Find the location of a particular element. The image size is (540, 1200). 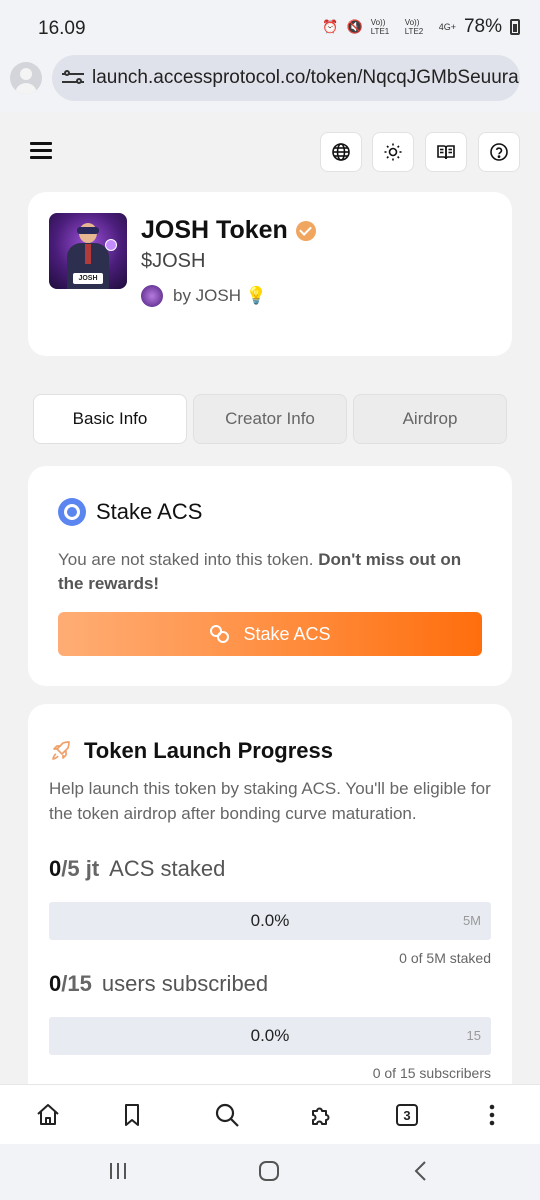

recent-apps-icon is located at coordinates (118, 1171).